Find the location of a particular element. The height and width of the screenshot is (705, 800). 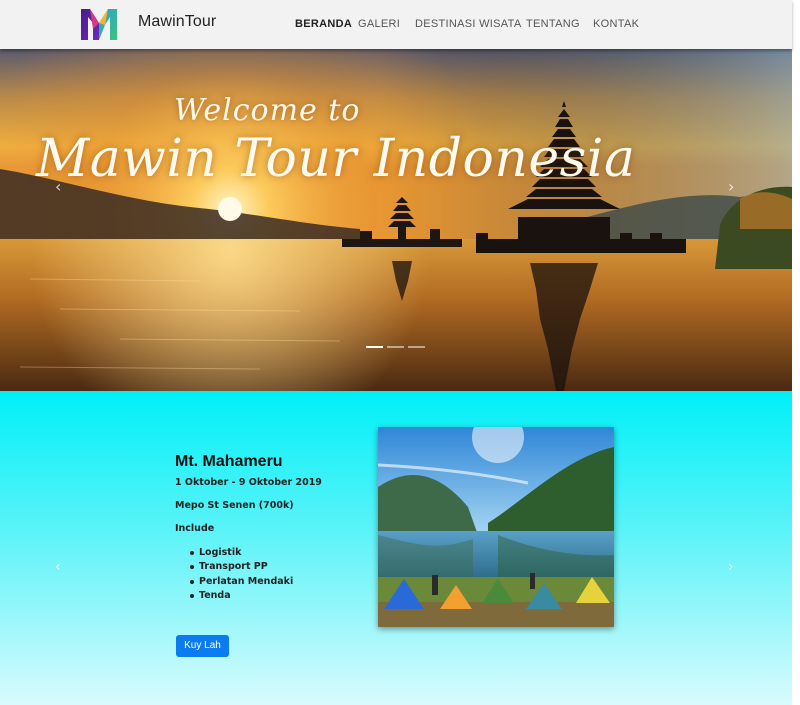

list-item: Logistik is located at coordinates (241, 553).